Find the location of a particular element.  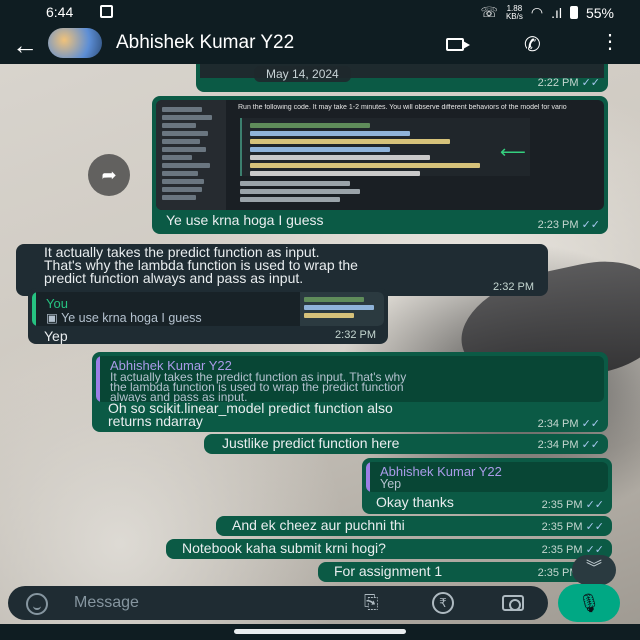

chat-header: ← Abhishek Kumar Y22 ✆ ⋮ is located at coordinates (320, 44).